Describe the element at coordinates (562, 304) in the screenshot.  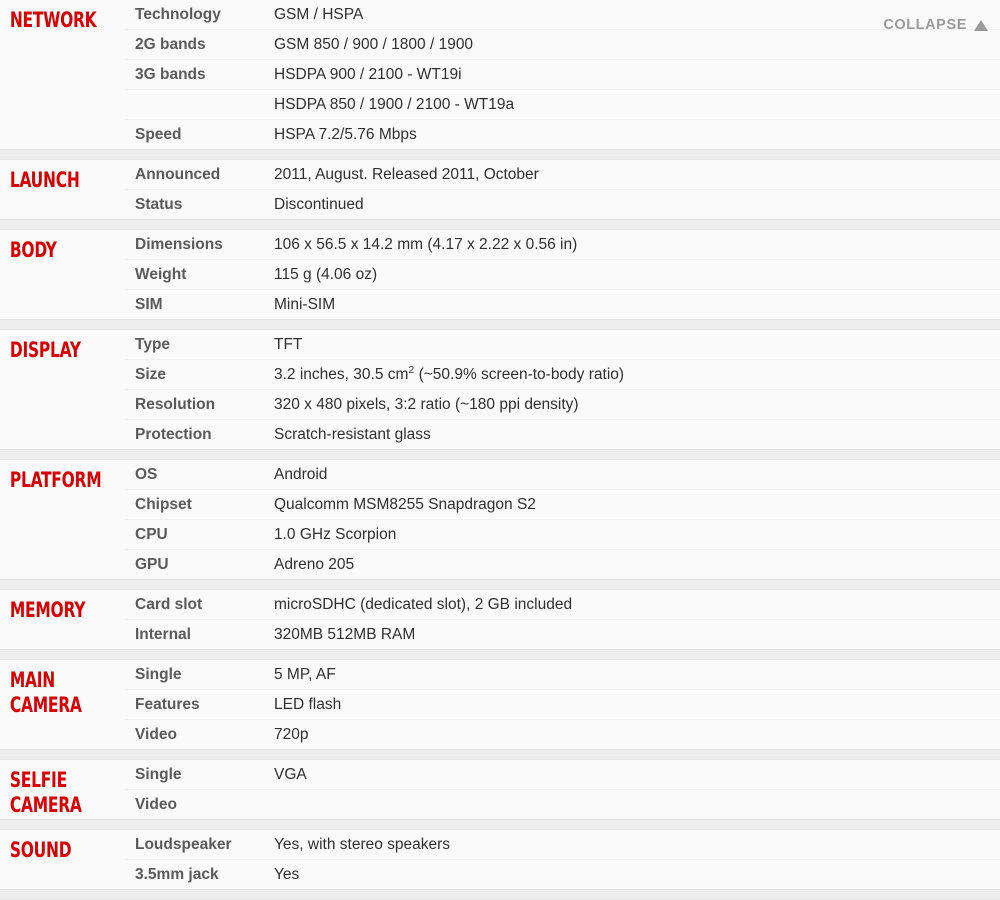
I see `spec-row: SIM Mini-SIM` at that location.